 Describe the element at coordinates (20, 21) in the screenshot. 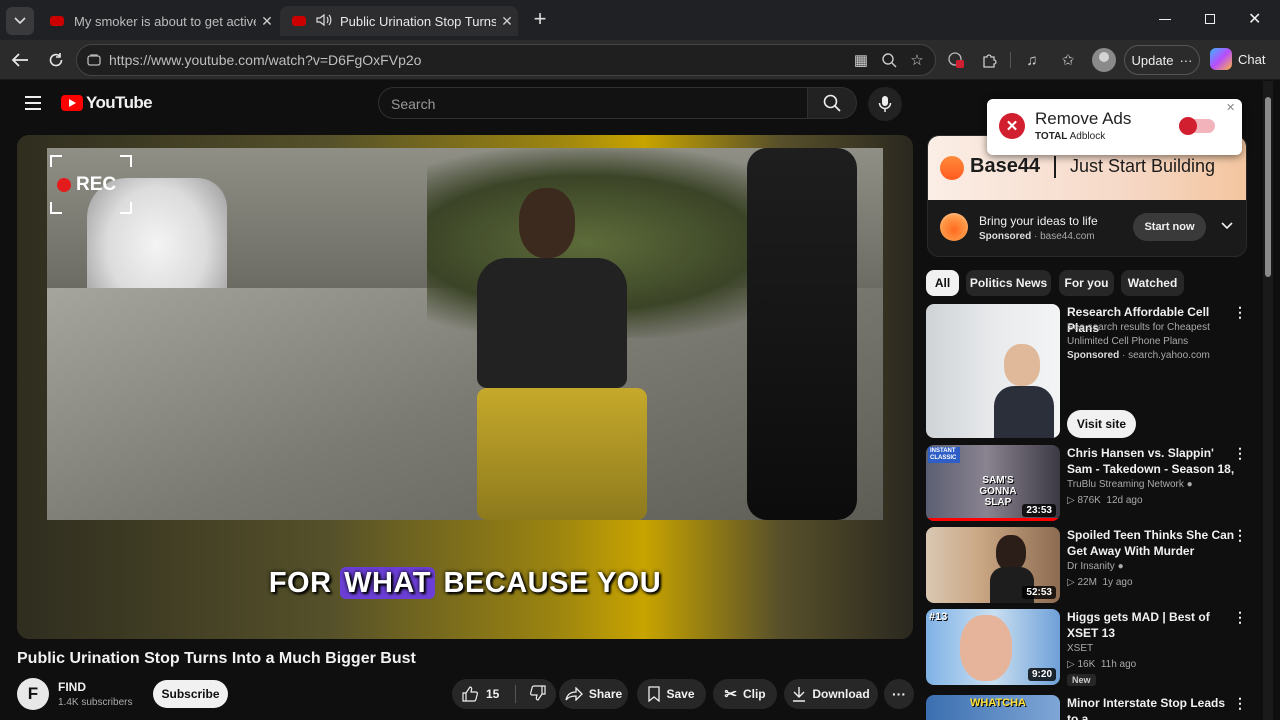

I see `tab-list-button` at that location.